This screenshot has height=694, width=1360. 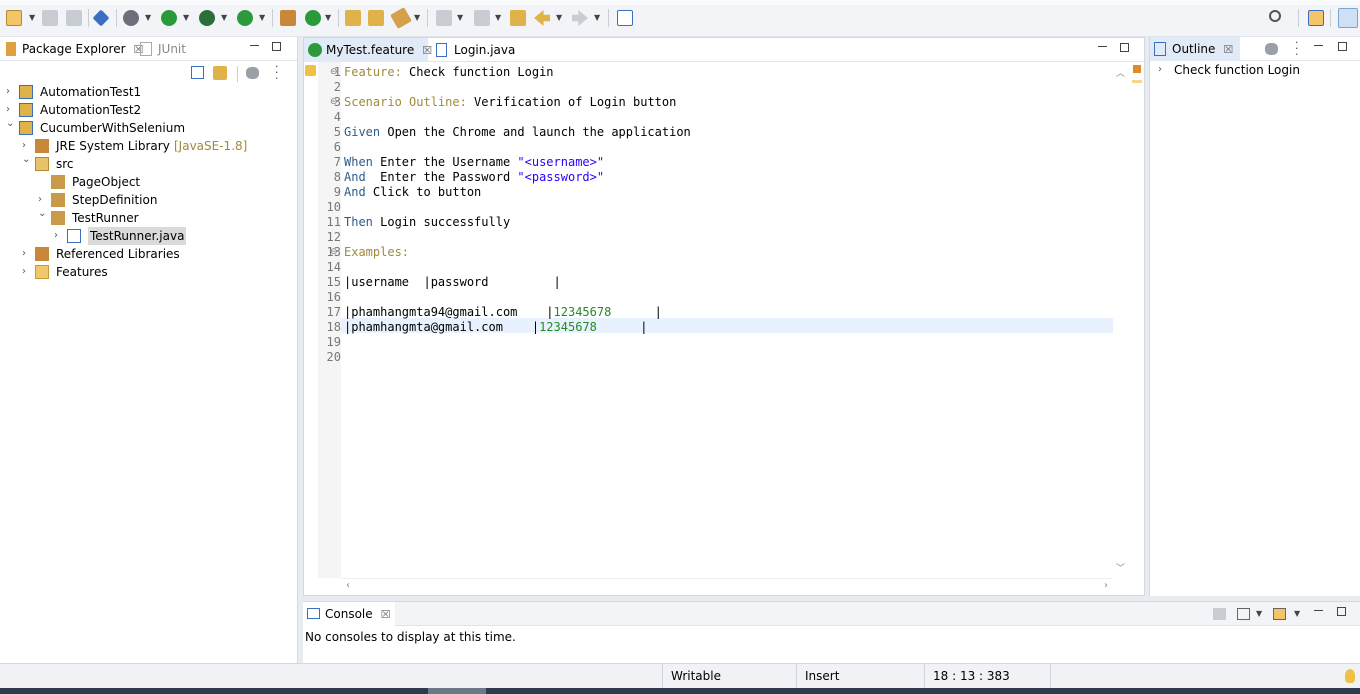 What do you see at coordinates (518, 18) in the screenshot?
I see `last-edit-icon` at bounding box center [518, 18].